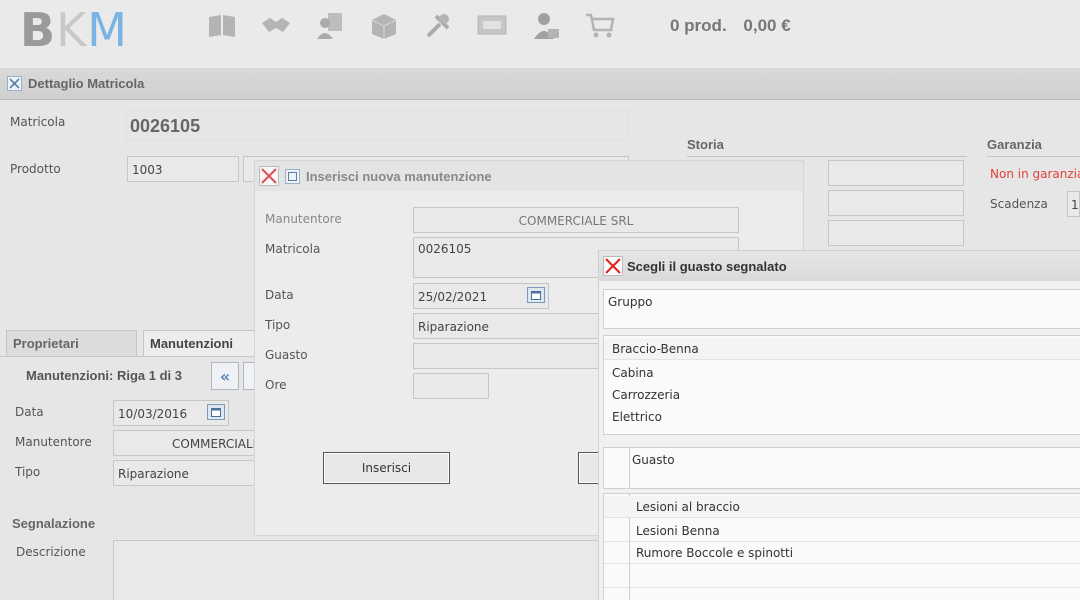  What do you see at coordinates (51, 552) in the screenshot?
I see `descrizione-label: Descrizione` at bounding box center [51, 552].